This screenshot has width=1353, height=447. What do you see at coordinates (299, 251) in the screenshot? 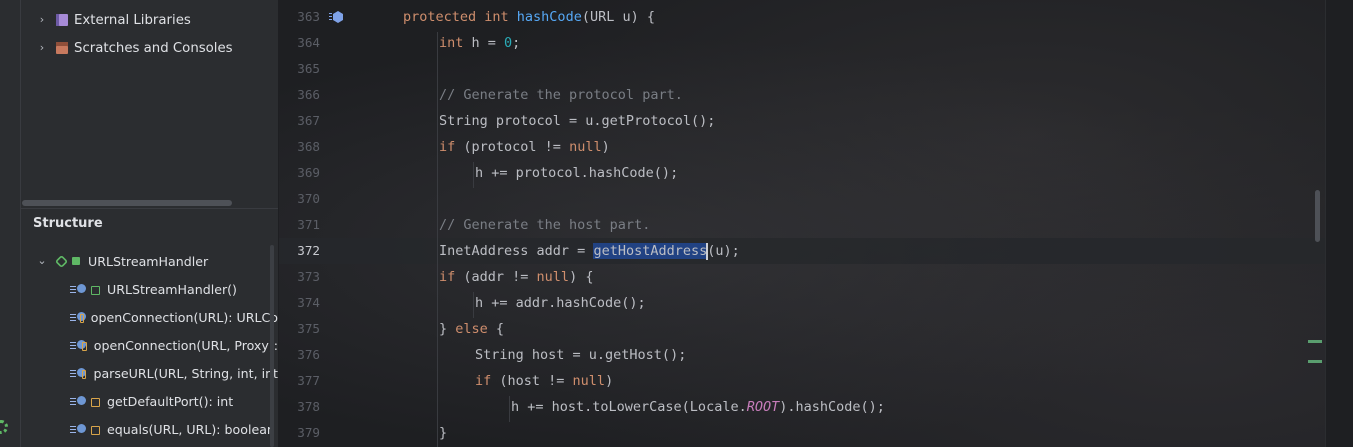
I see `line-number: 372` at bounding box center [299, 251].